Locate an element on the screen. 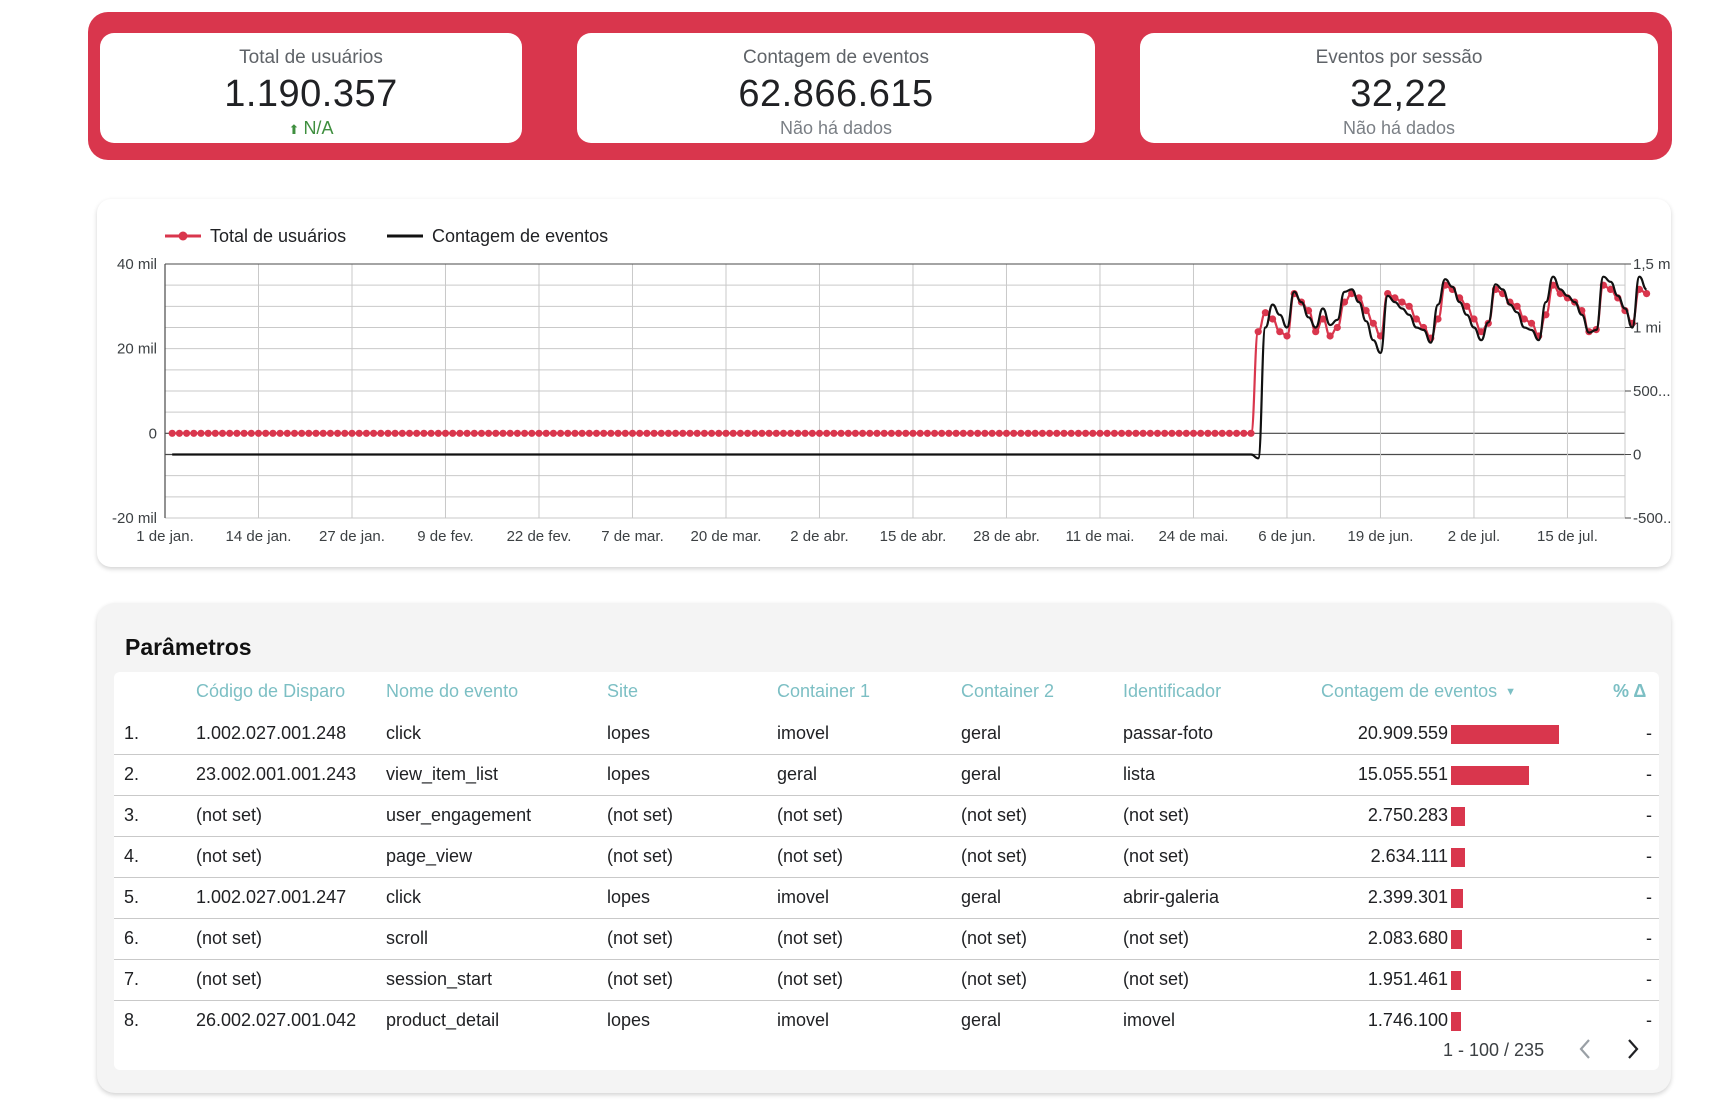 The height and width of the screenshot is (1116, 1710). chevron-right-icon-shape is located at coordinates (1633, 1049).